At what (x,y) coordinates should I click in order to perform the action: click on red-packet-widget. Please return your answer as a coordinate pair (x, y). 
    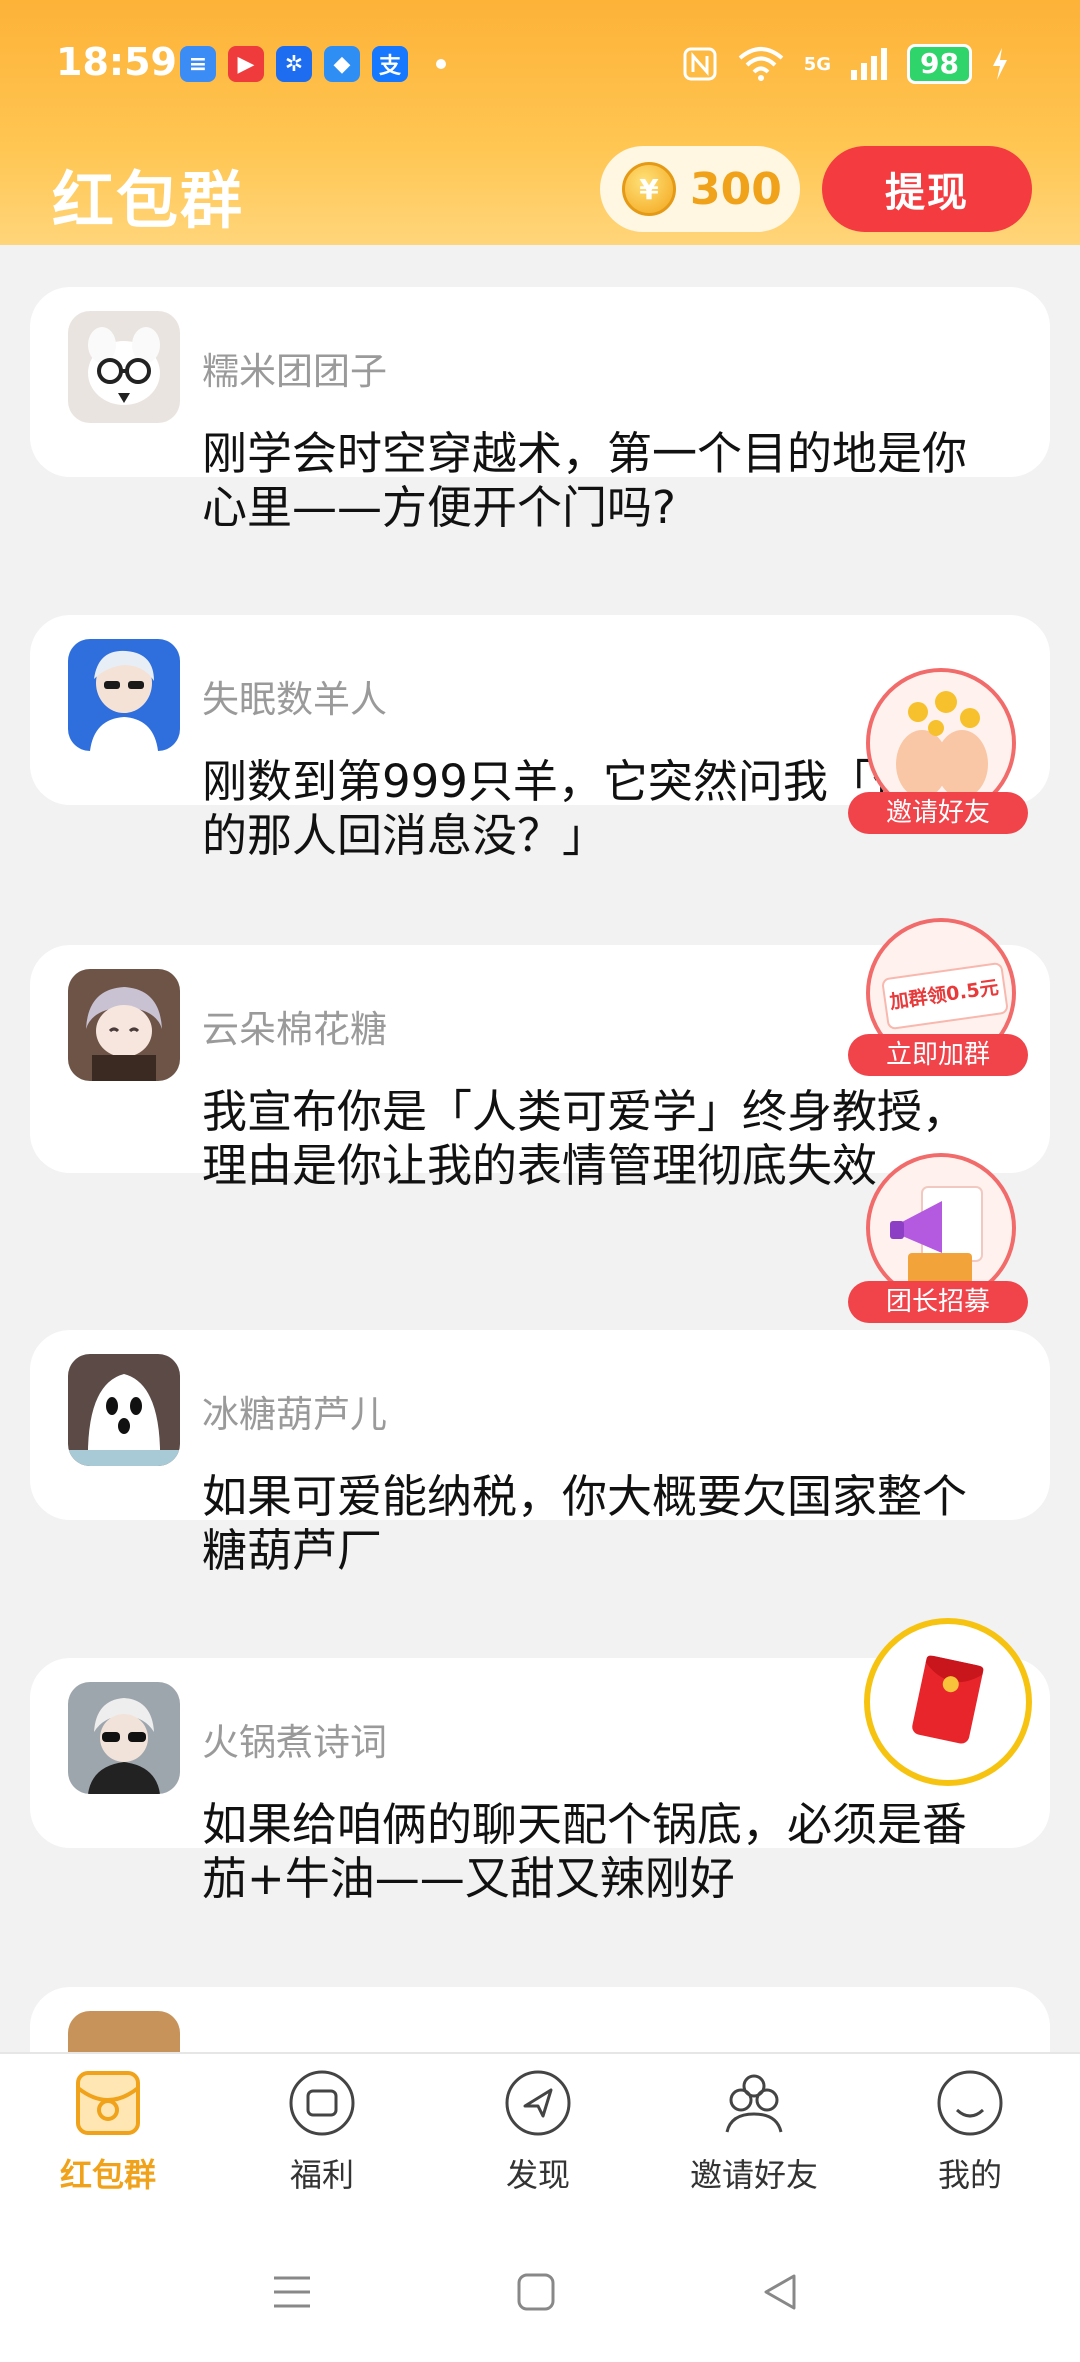
    Looking at the image, I should click on (948, 1702).